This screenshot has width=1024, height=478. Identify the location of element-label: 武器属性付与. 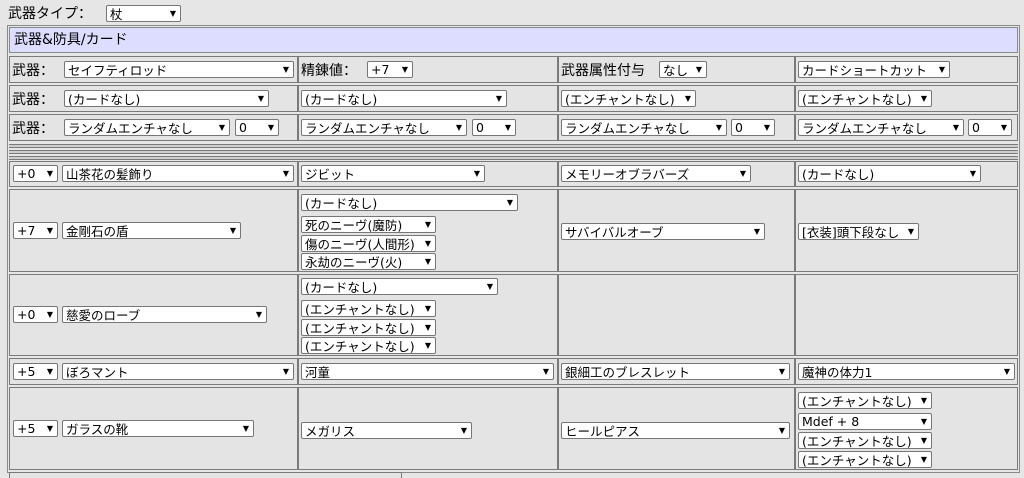
(603, 71).